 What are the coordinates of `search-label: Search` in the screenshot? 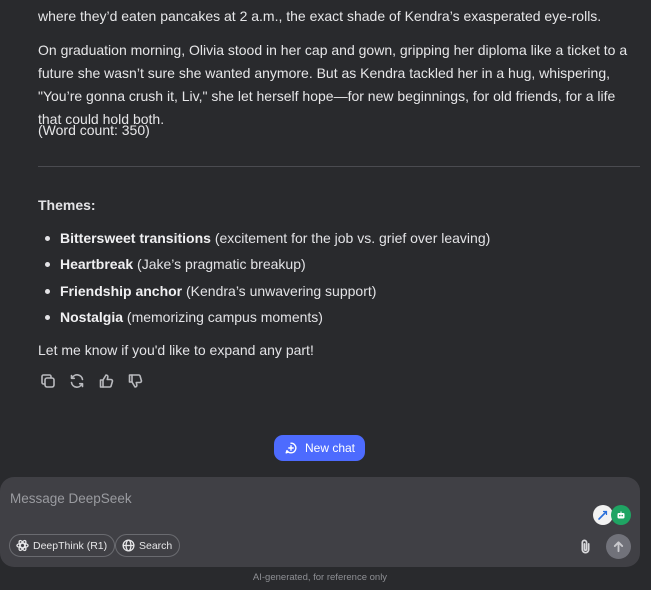 It's located at (156, 545).